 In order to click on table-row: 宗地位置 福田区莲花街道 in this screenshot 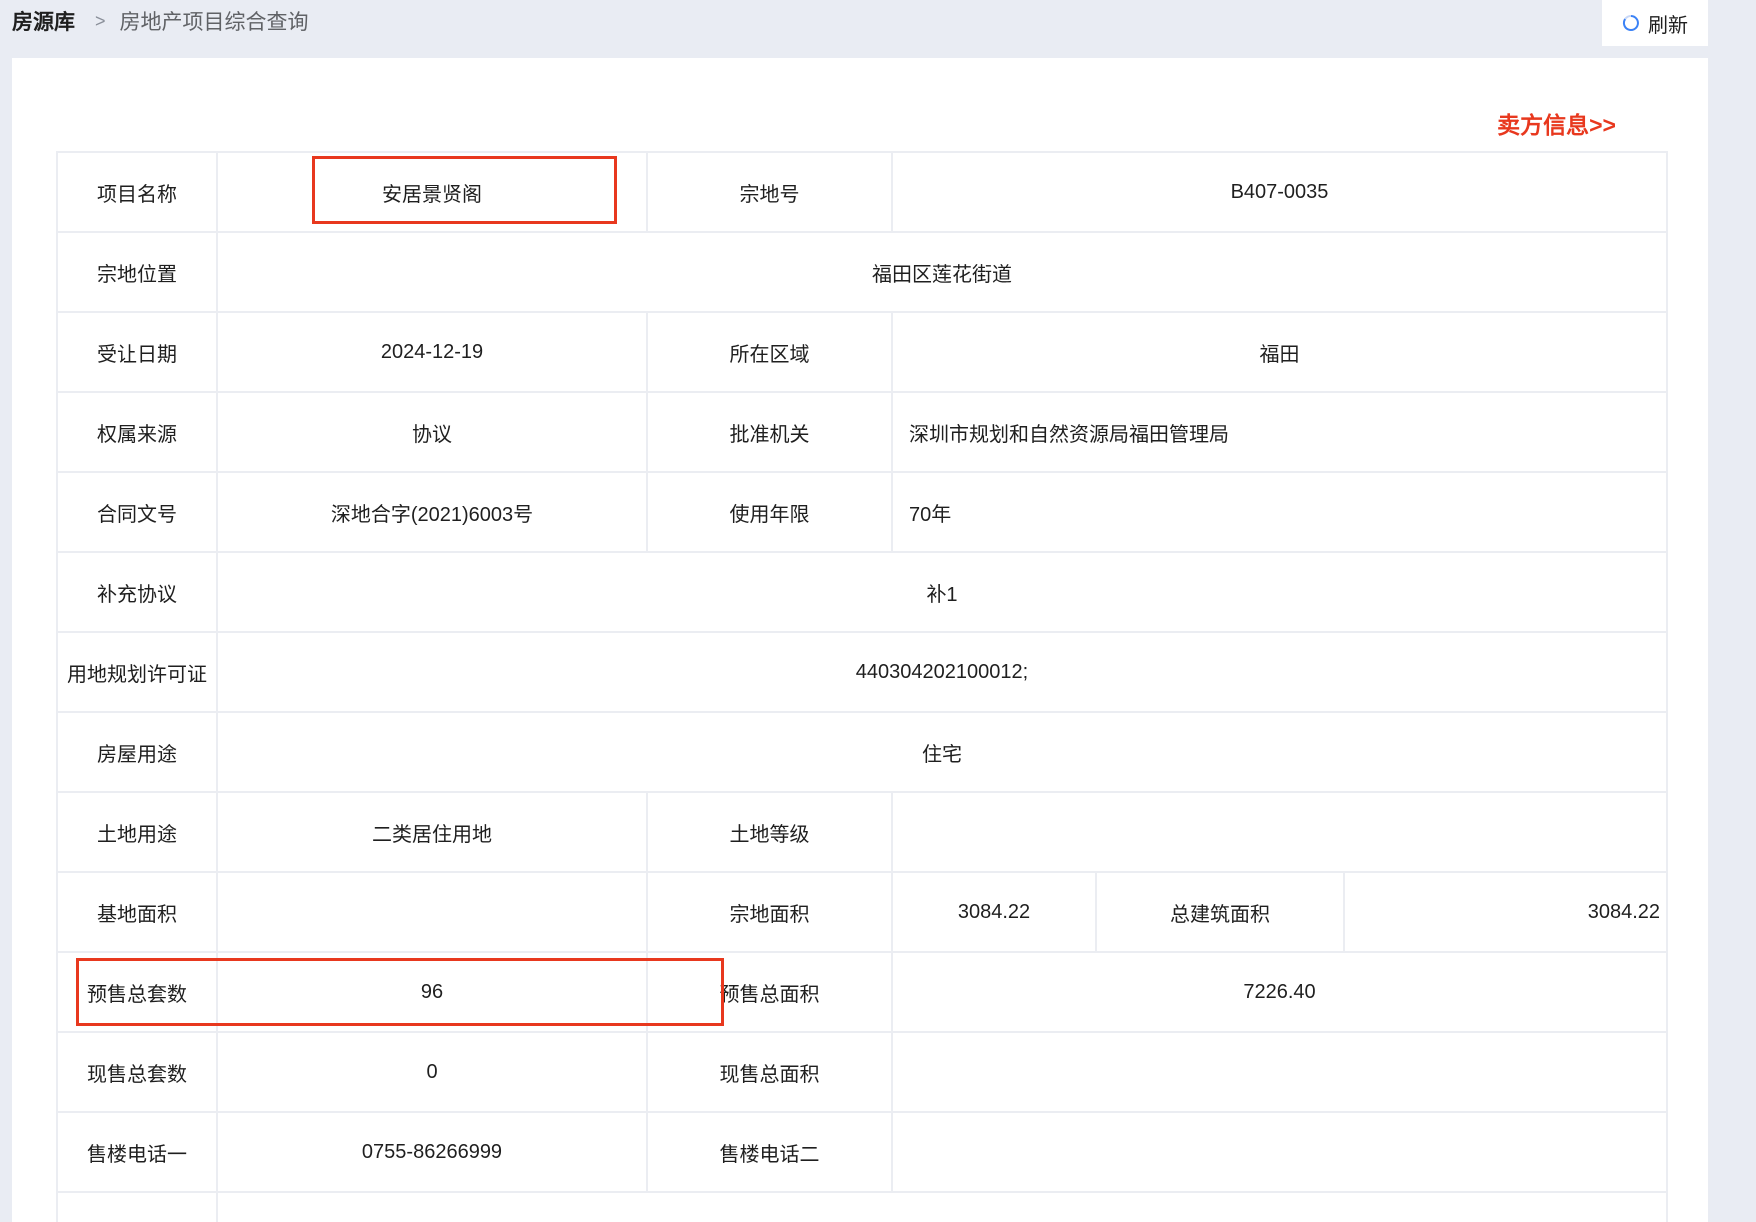, I will do `click(862, 272)`.